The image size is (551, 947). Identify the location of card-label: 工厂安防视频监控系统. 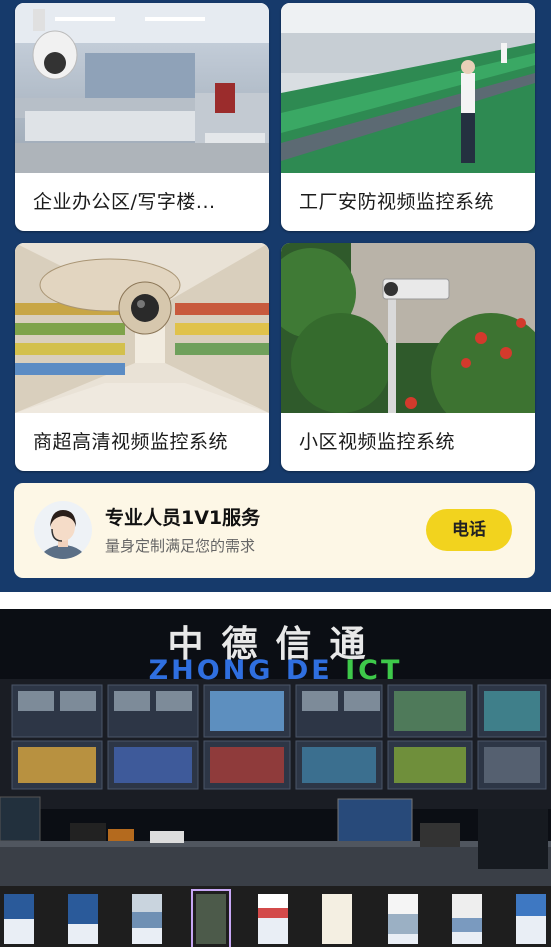
(397, 202).